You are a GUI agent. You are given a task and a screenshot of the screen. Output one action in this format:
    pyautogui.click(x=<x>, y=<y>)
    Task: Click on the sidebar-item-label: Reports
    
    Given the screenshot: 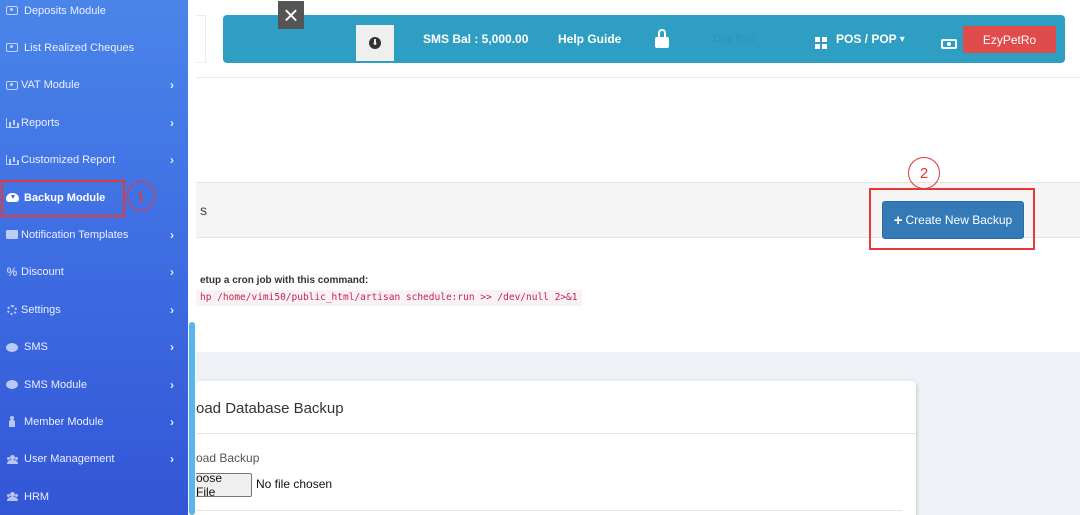 What is the action you would take?
    pyautogui.click(x=40, y=122)
    